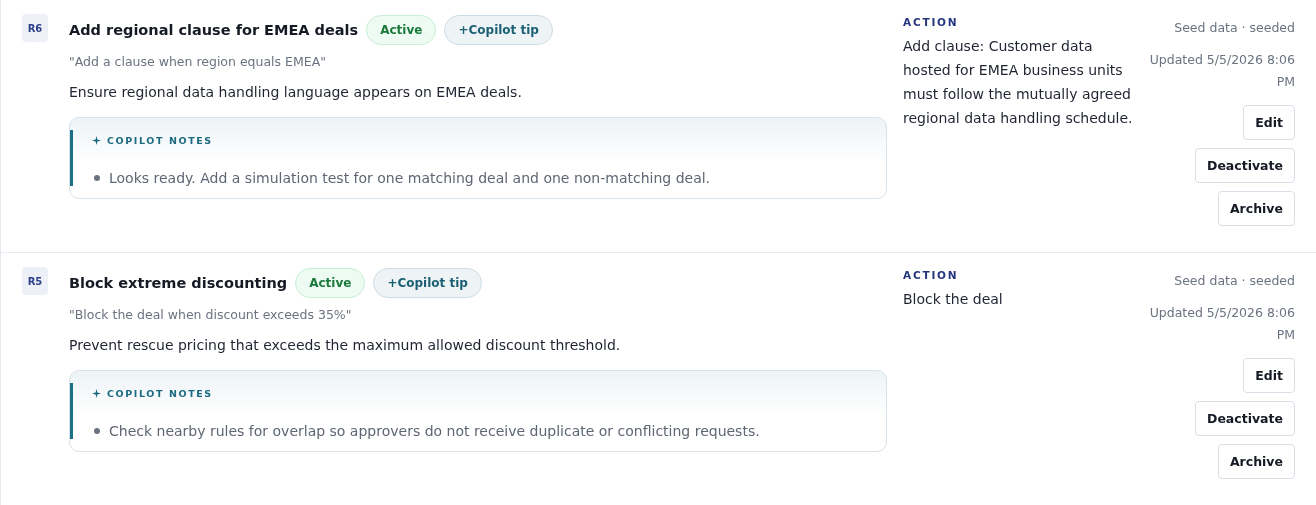  What do you see at coordinates (178, 283) in the screenshot?
I see `rule-title: Block extreme discounting` at bounding box center [178, 283].